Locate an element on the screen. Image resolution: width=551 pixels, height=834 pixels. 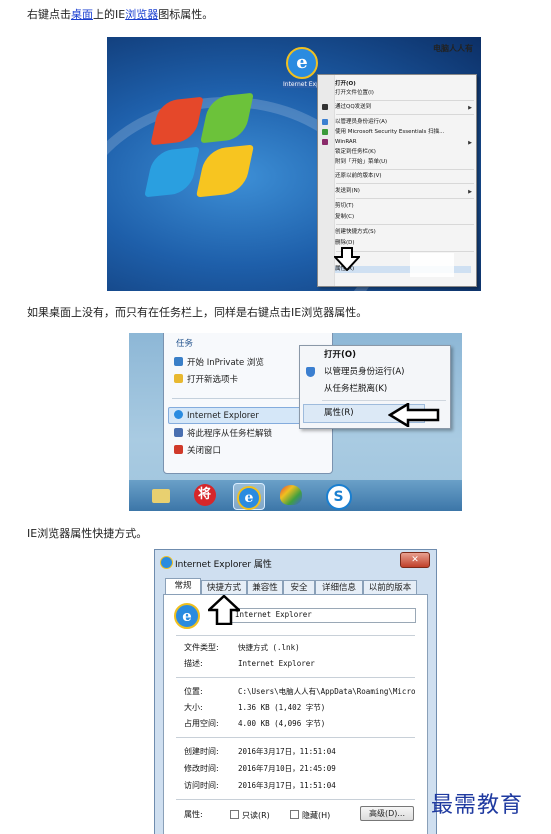
menu-item-pin-start: 附到「开始」菜单(U) is located at coordinates (361, 162).